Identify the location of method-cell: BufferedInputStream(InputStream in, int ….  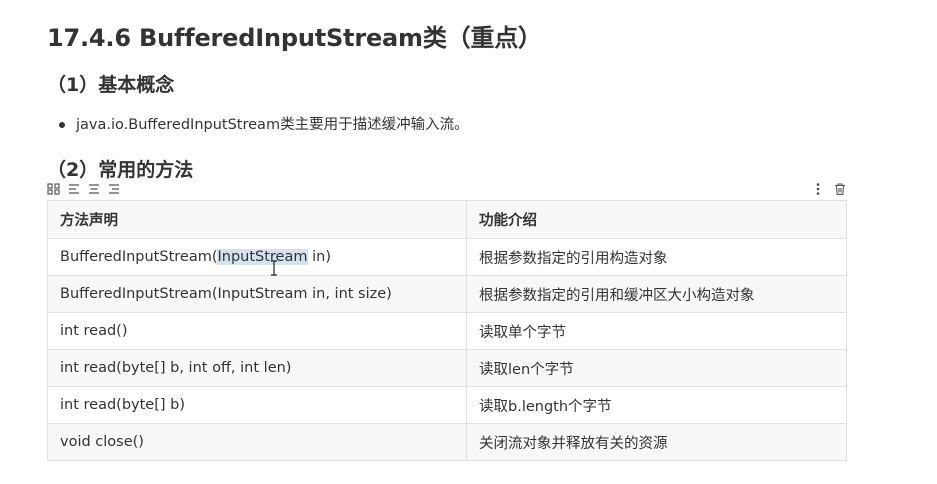
(257, 294).